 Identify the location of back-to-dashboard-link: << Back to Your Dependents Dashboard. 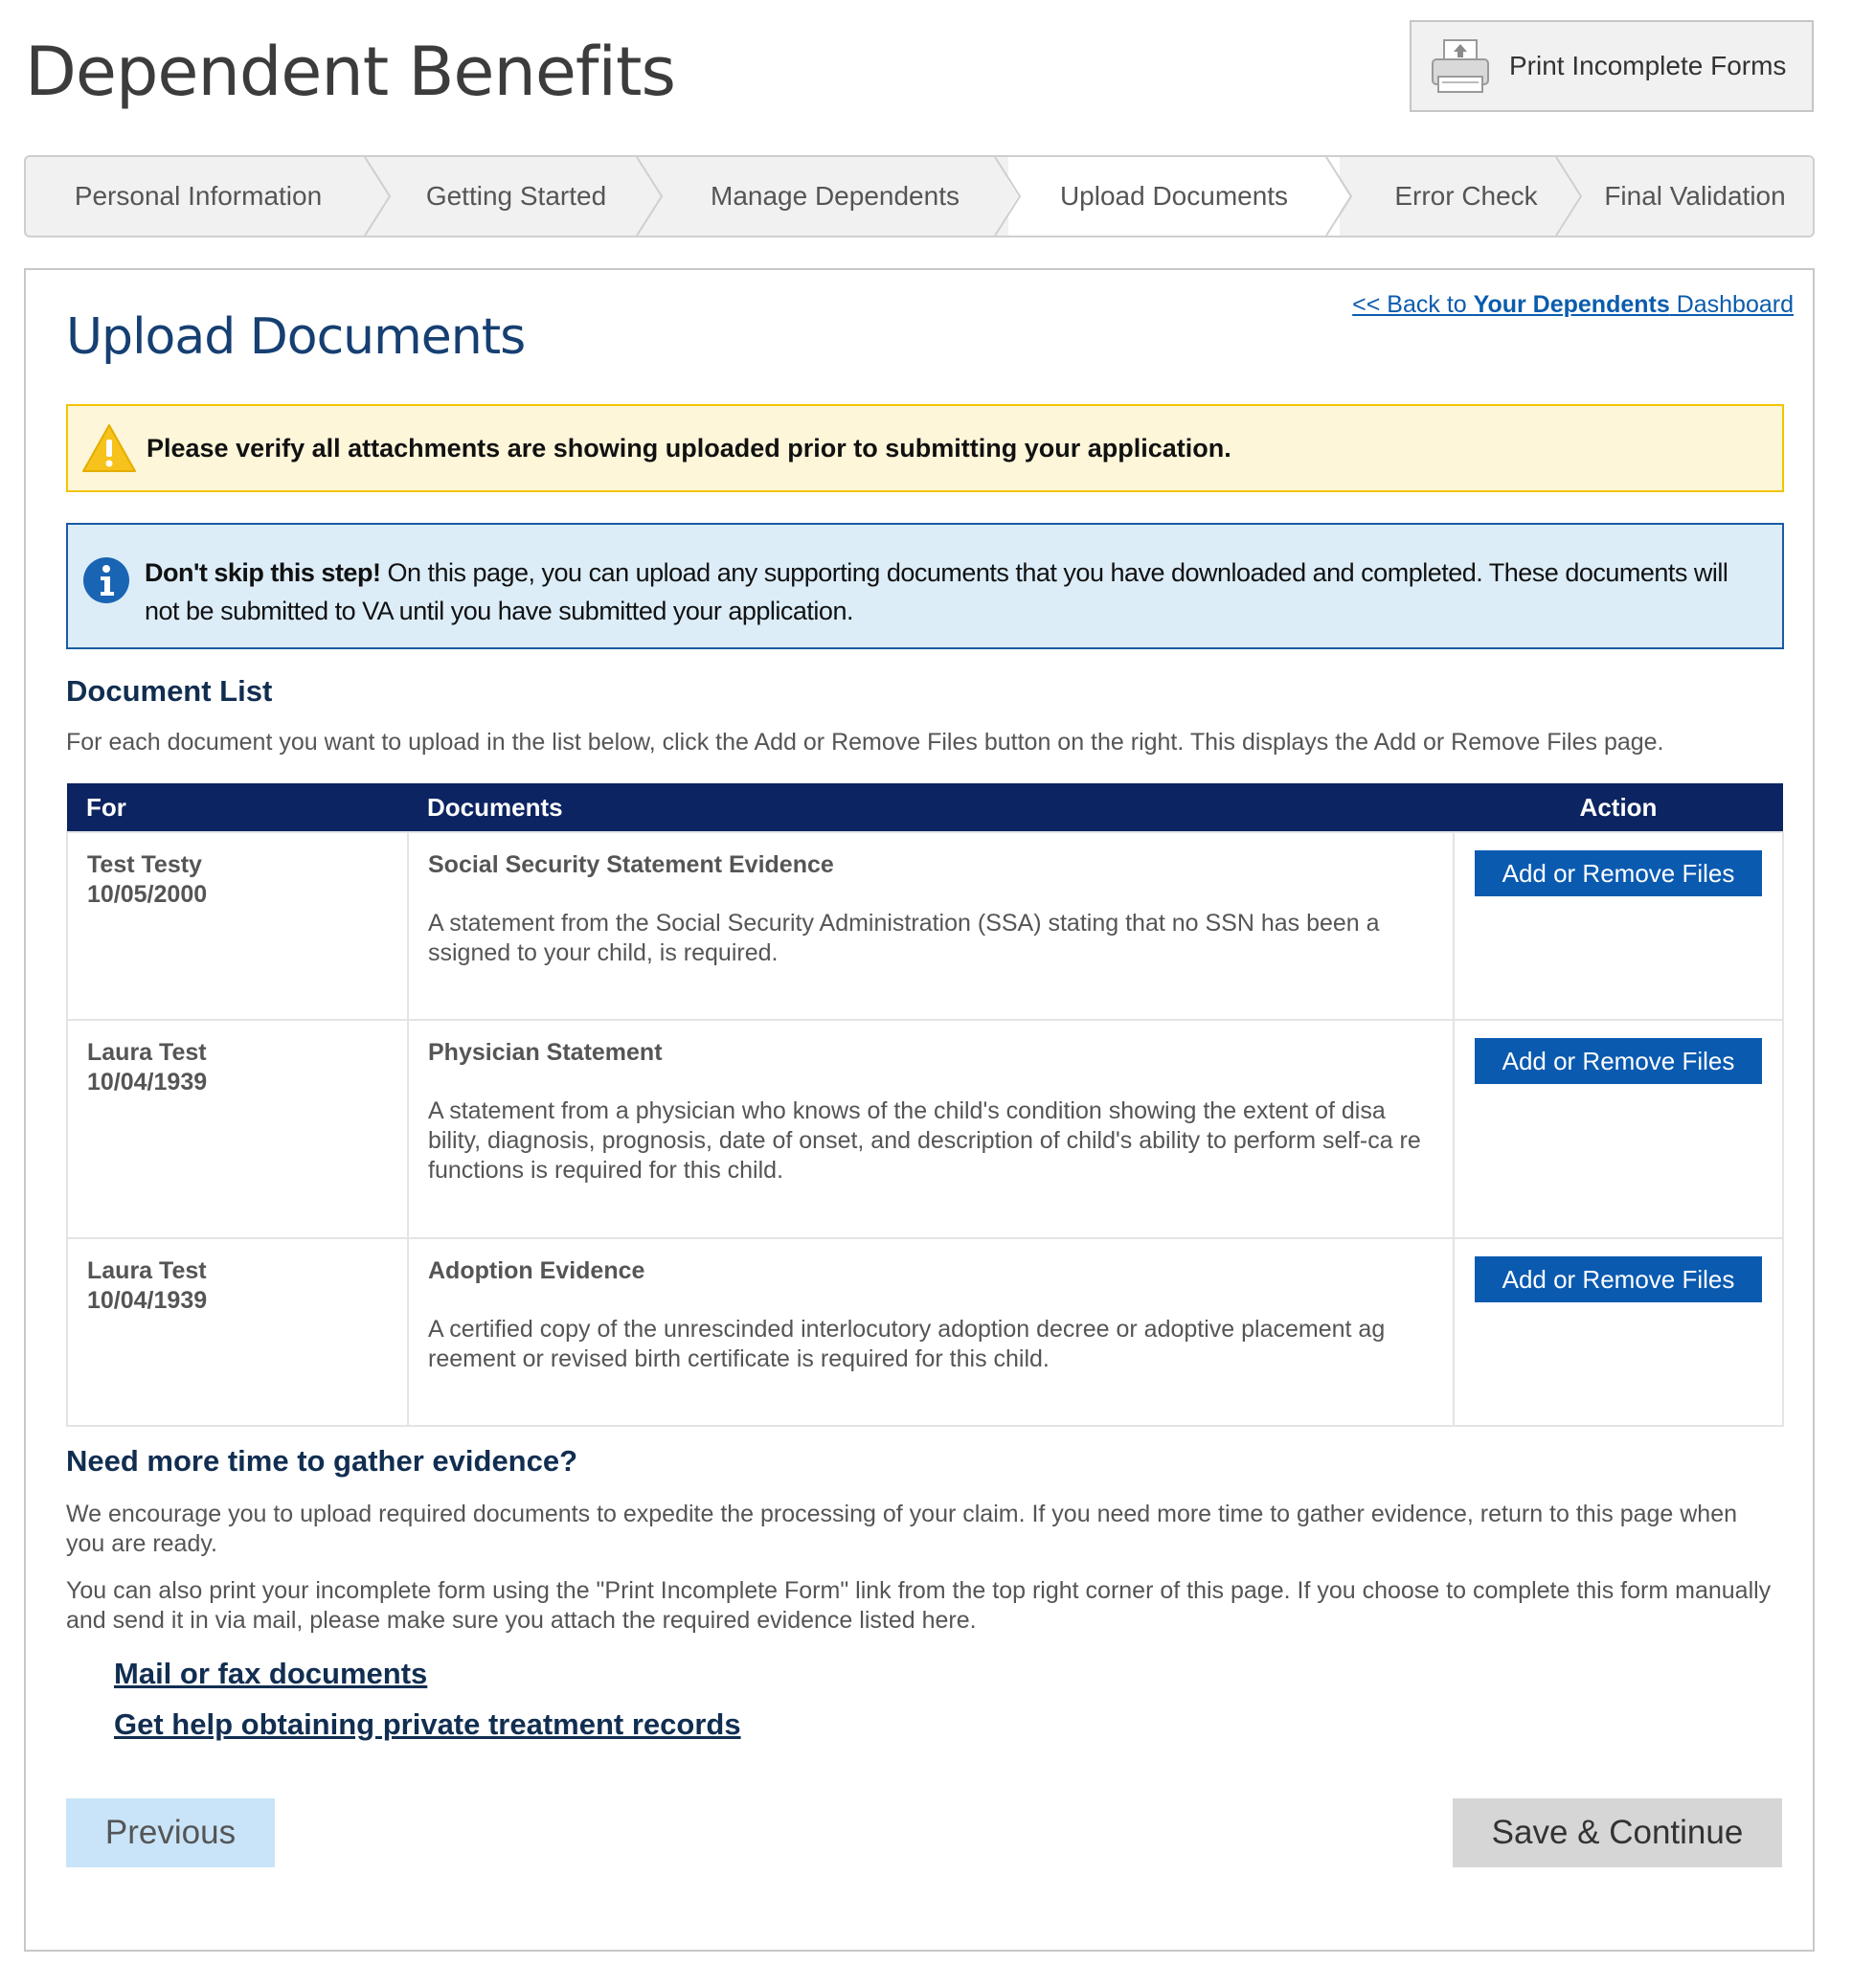
(1573, 305).